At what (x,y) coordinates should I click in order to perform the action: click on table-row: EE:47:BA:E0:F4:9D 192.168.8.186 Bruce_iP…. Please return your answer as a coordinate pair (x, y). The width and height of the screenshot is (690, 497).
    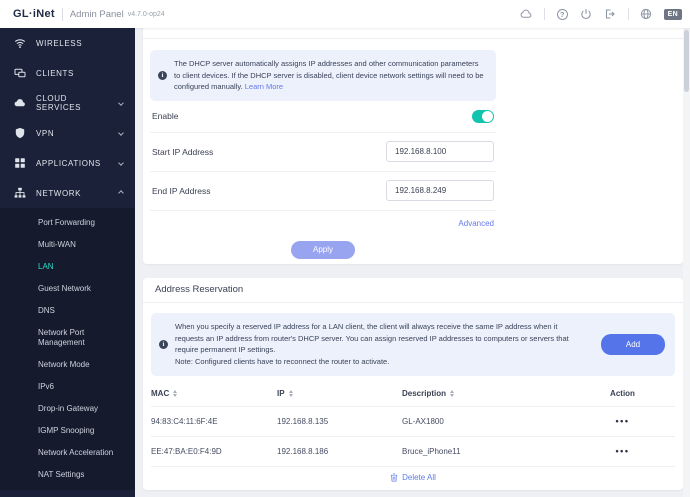
    Looking at the image, I should click on (413, 452).